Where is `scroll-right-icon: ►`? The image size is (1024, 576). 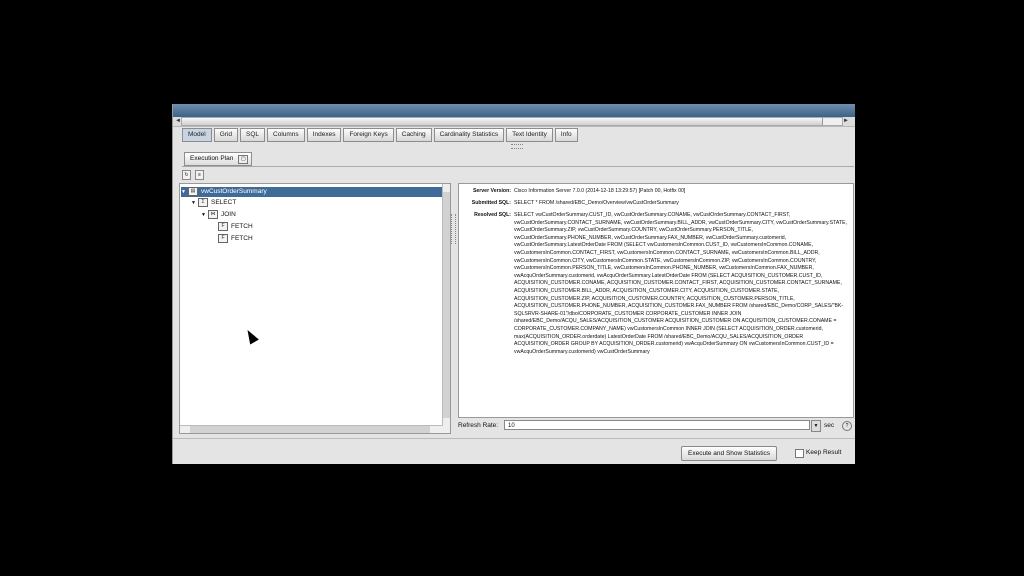 scroll-right-icon: ► is located at coordinates (846, 121).